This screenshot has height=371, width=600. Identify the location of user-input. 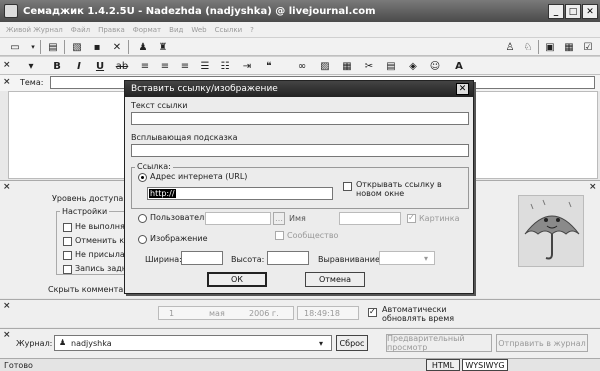
(238, 218).